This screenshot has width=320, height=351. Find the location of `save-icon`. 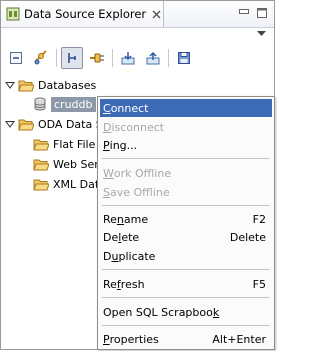

save-icon is located at coordinates (184, 58).